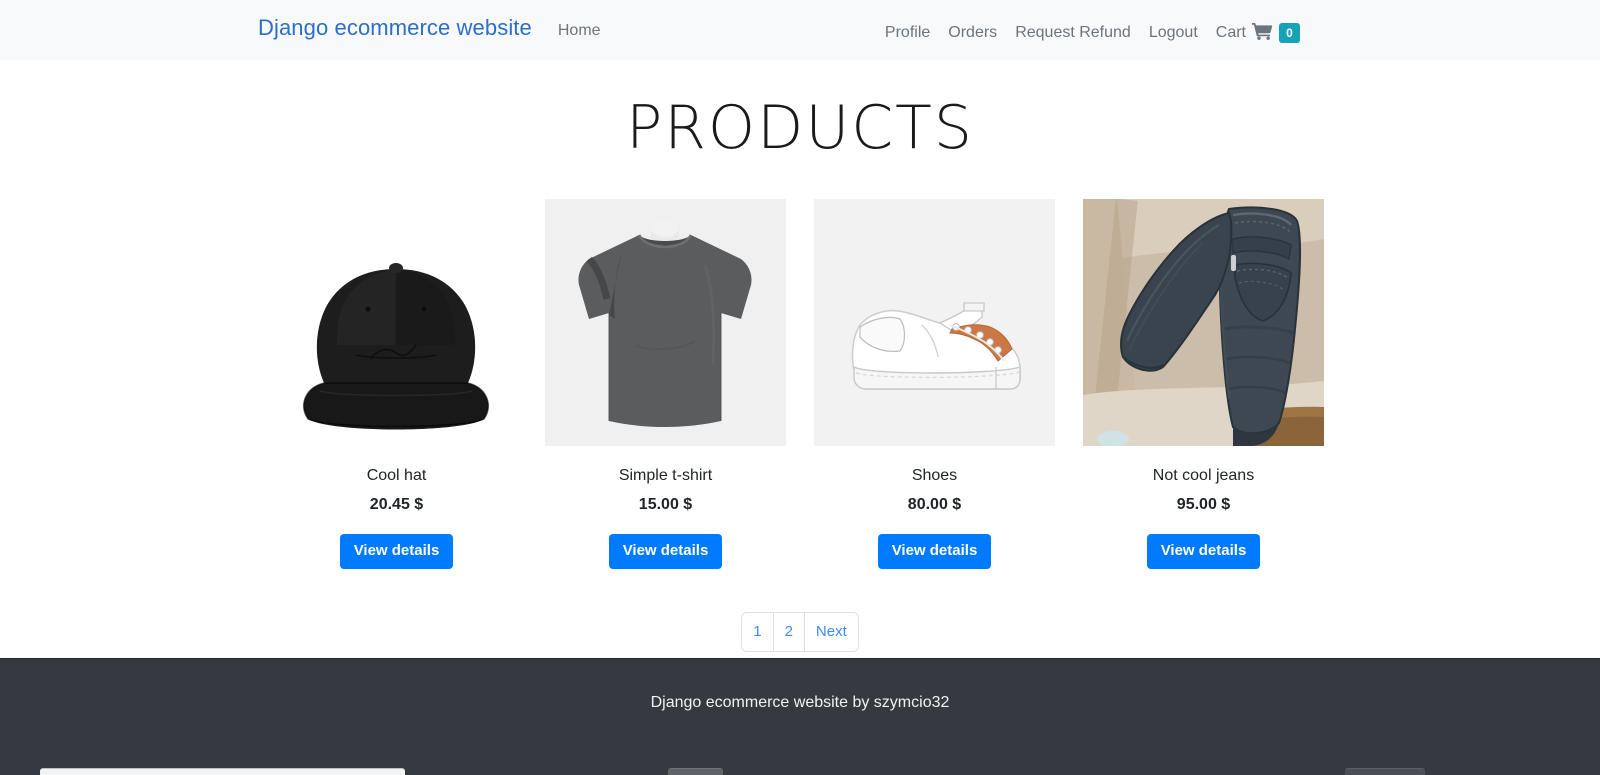 This screenshot has width=1600, height=775. What do you see at coordinates (1203, 504) in the screenshot?
I see `product-price: 95.00 $` at bounding box center [1203, 504].